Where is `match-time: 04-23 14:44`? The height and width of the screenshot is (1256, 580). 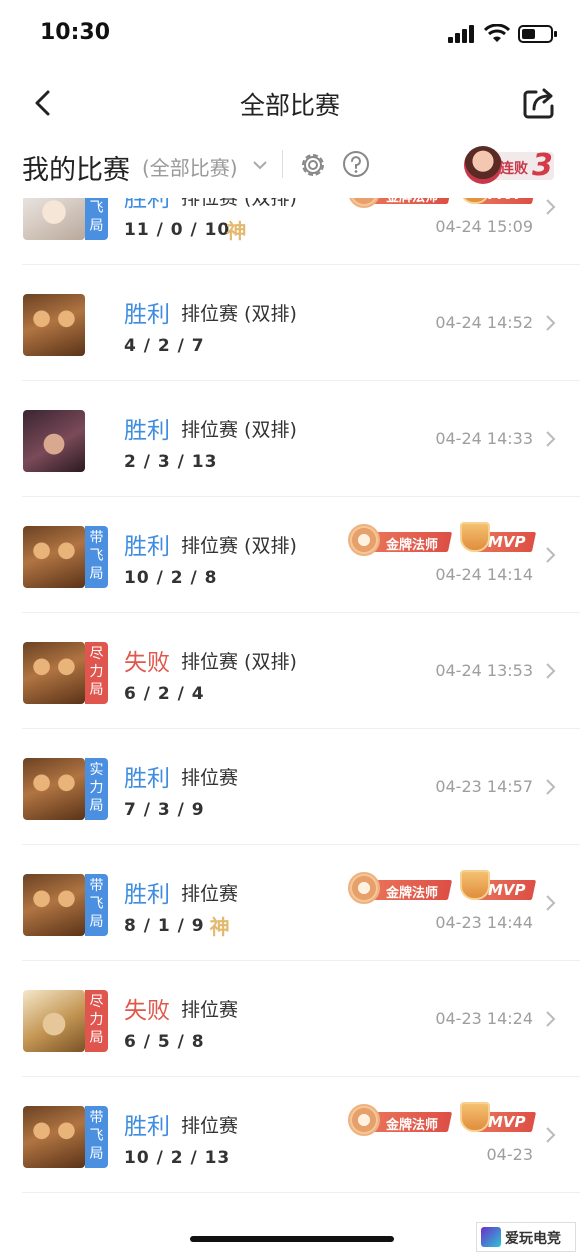
match-time: 04-23 14:44 is located at coordinates (484, 922).